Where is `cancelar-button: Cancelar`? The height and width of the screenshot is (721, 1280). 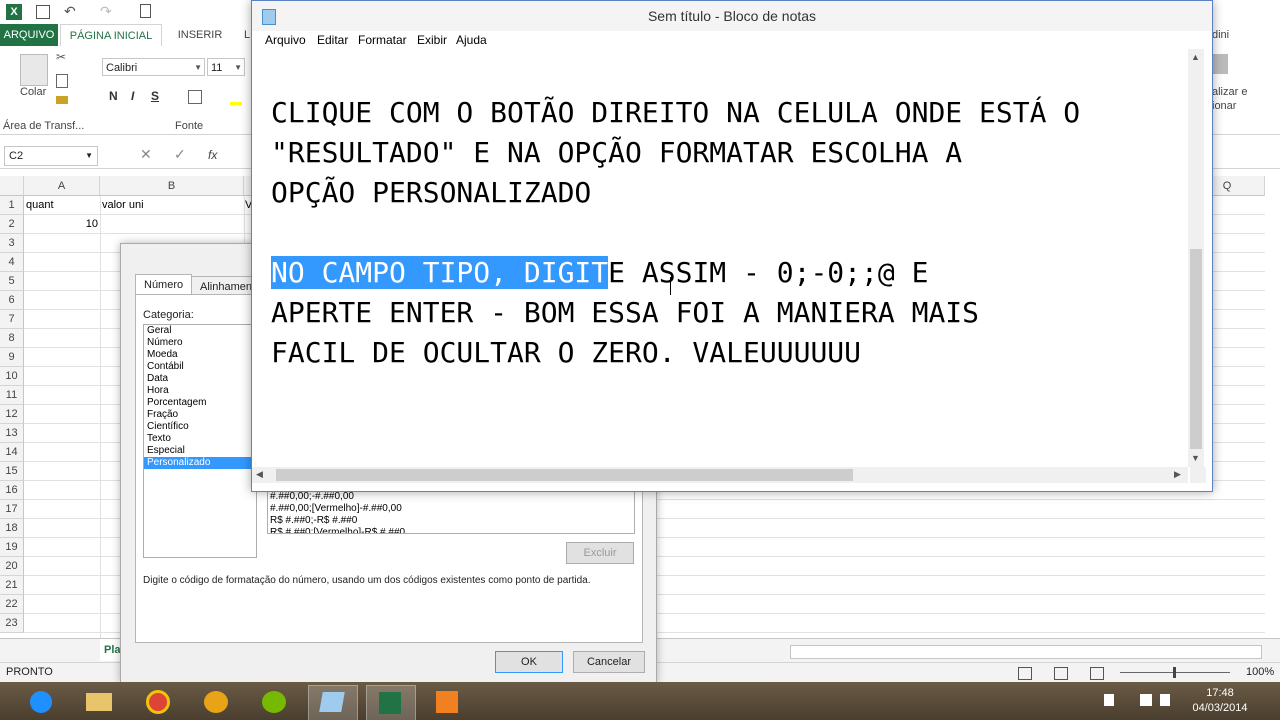 cancelar-button: Cancelar is located at coordinates (609, 662).